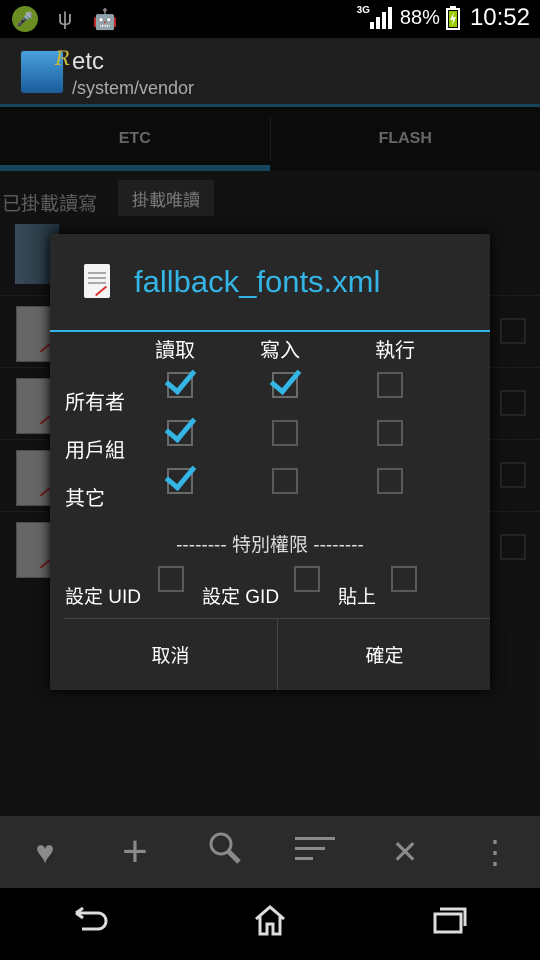 The image size is (540, 960). Describe the element at coordinates (90, 923) in the screenshot. I see `back-icon` at that location.